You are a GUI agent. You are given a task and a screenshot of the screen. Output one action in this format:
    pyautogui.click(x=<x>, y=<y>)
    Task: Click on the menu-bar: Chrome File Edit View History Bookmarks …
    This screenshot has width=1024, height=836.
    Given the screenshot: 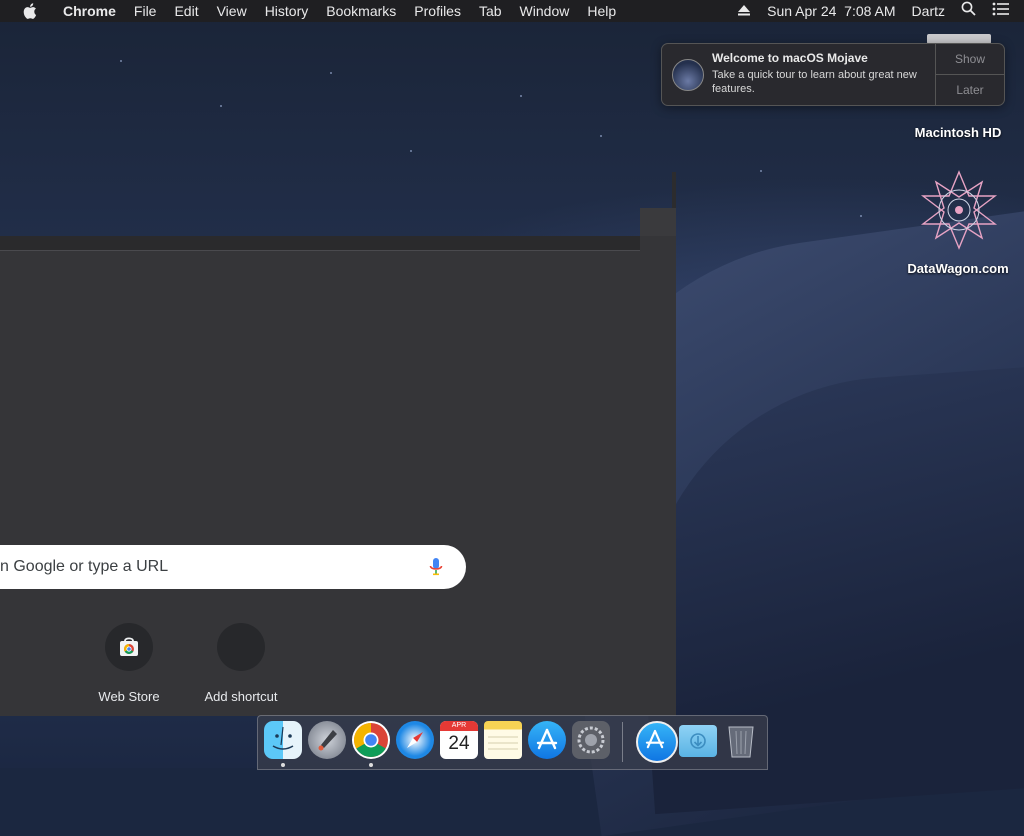 What is the action you would take?
    pyautogui.click(x=512, y=11)
    